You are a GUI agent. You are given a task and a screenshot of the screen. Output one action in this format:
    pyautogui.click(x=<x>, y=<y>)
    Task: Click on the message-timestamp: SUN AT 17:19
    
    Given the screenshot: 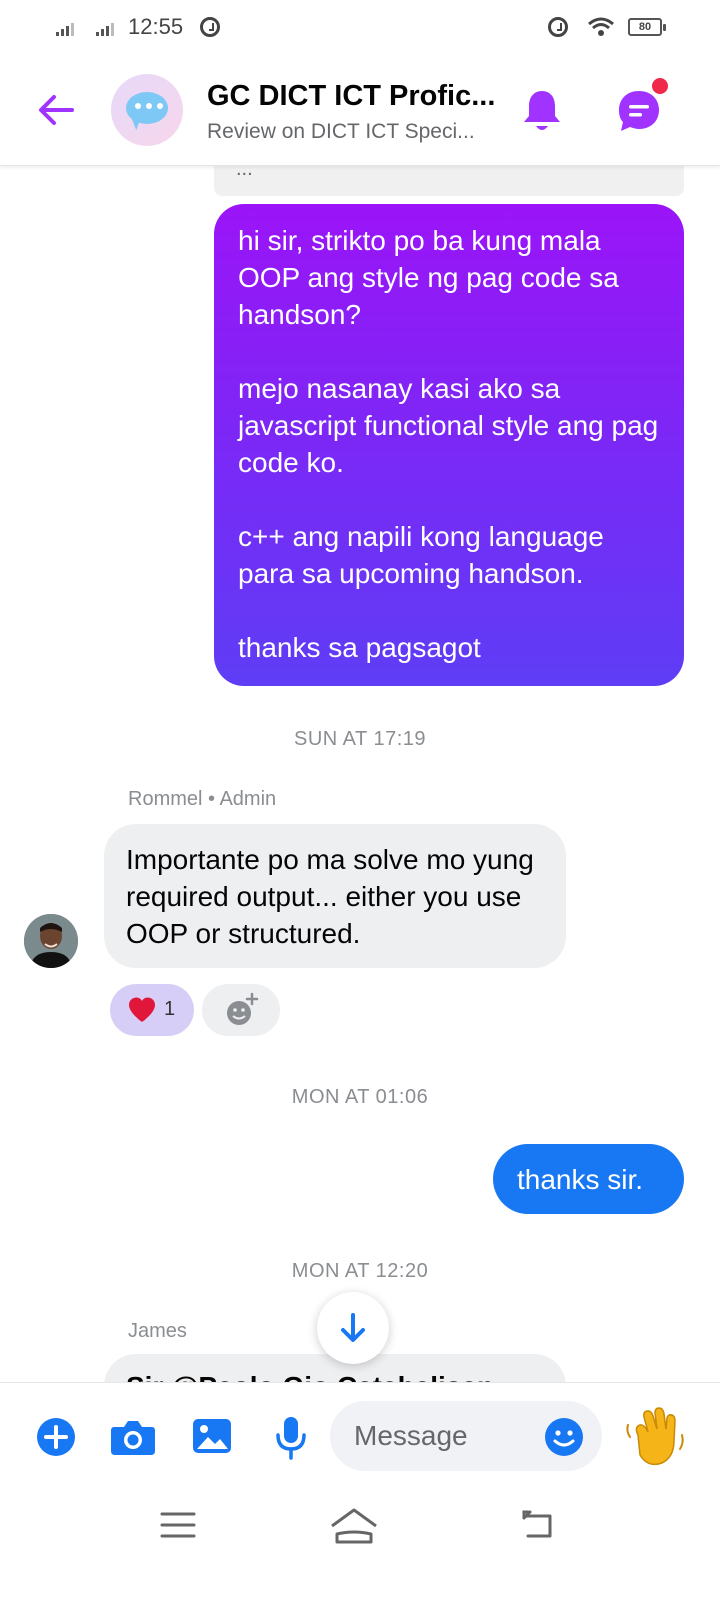 What is the action you would take?
    pyautogui.click(x=360, y=739)
    